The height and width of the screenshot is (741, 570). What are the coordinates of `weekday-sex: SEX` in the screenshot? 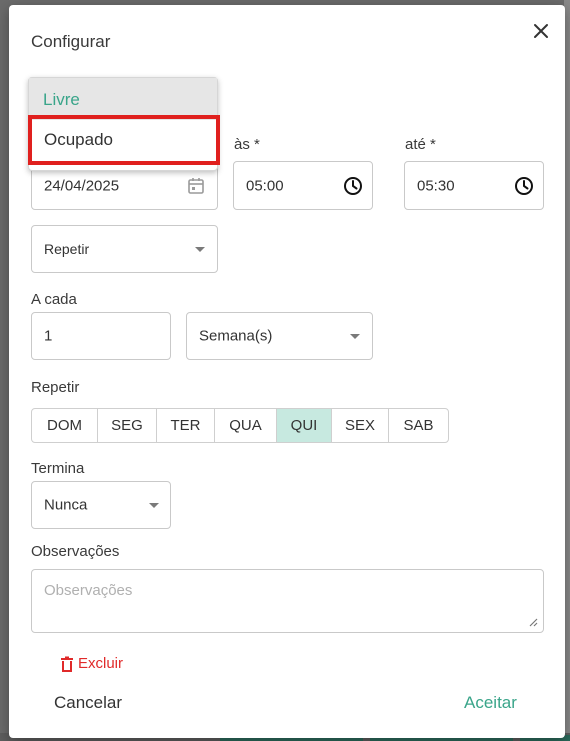 It's located at (360, 425).